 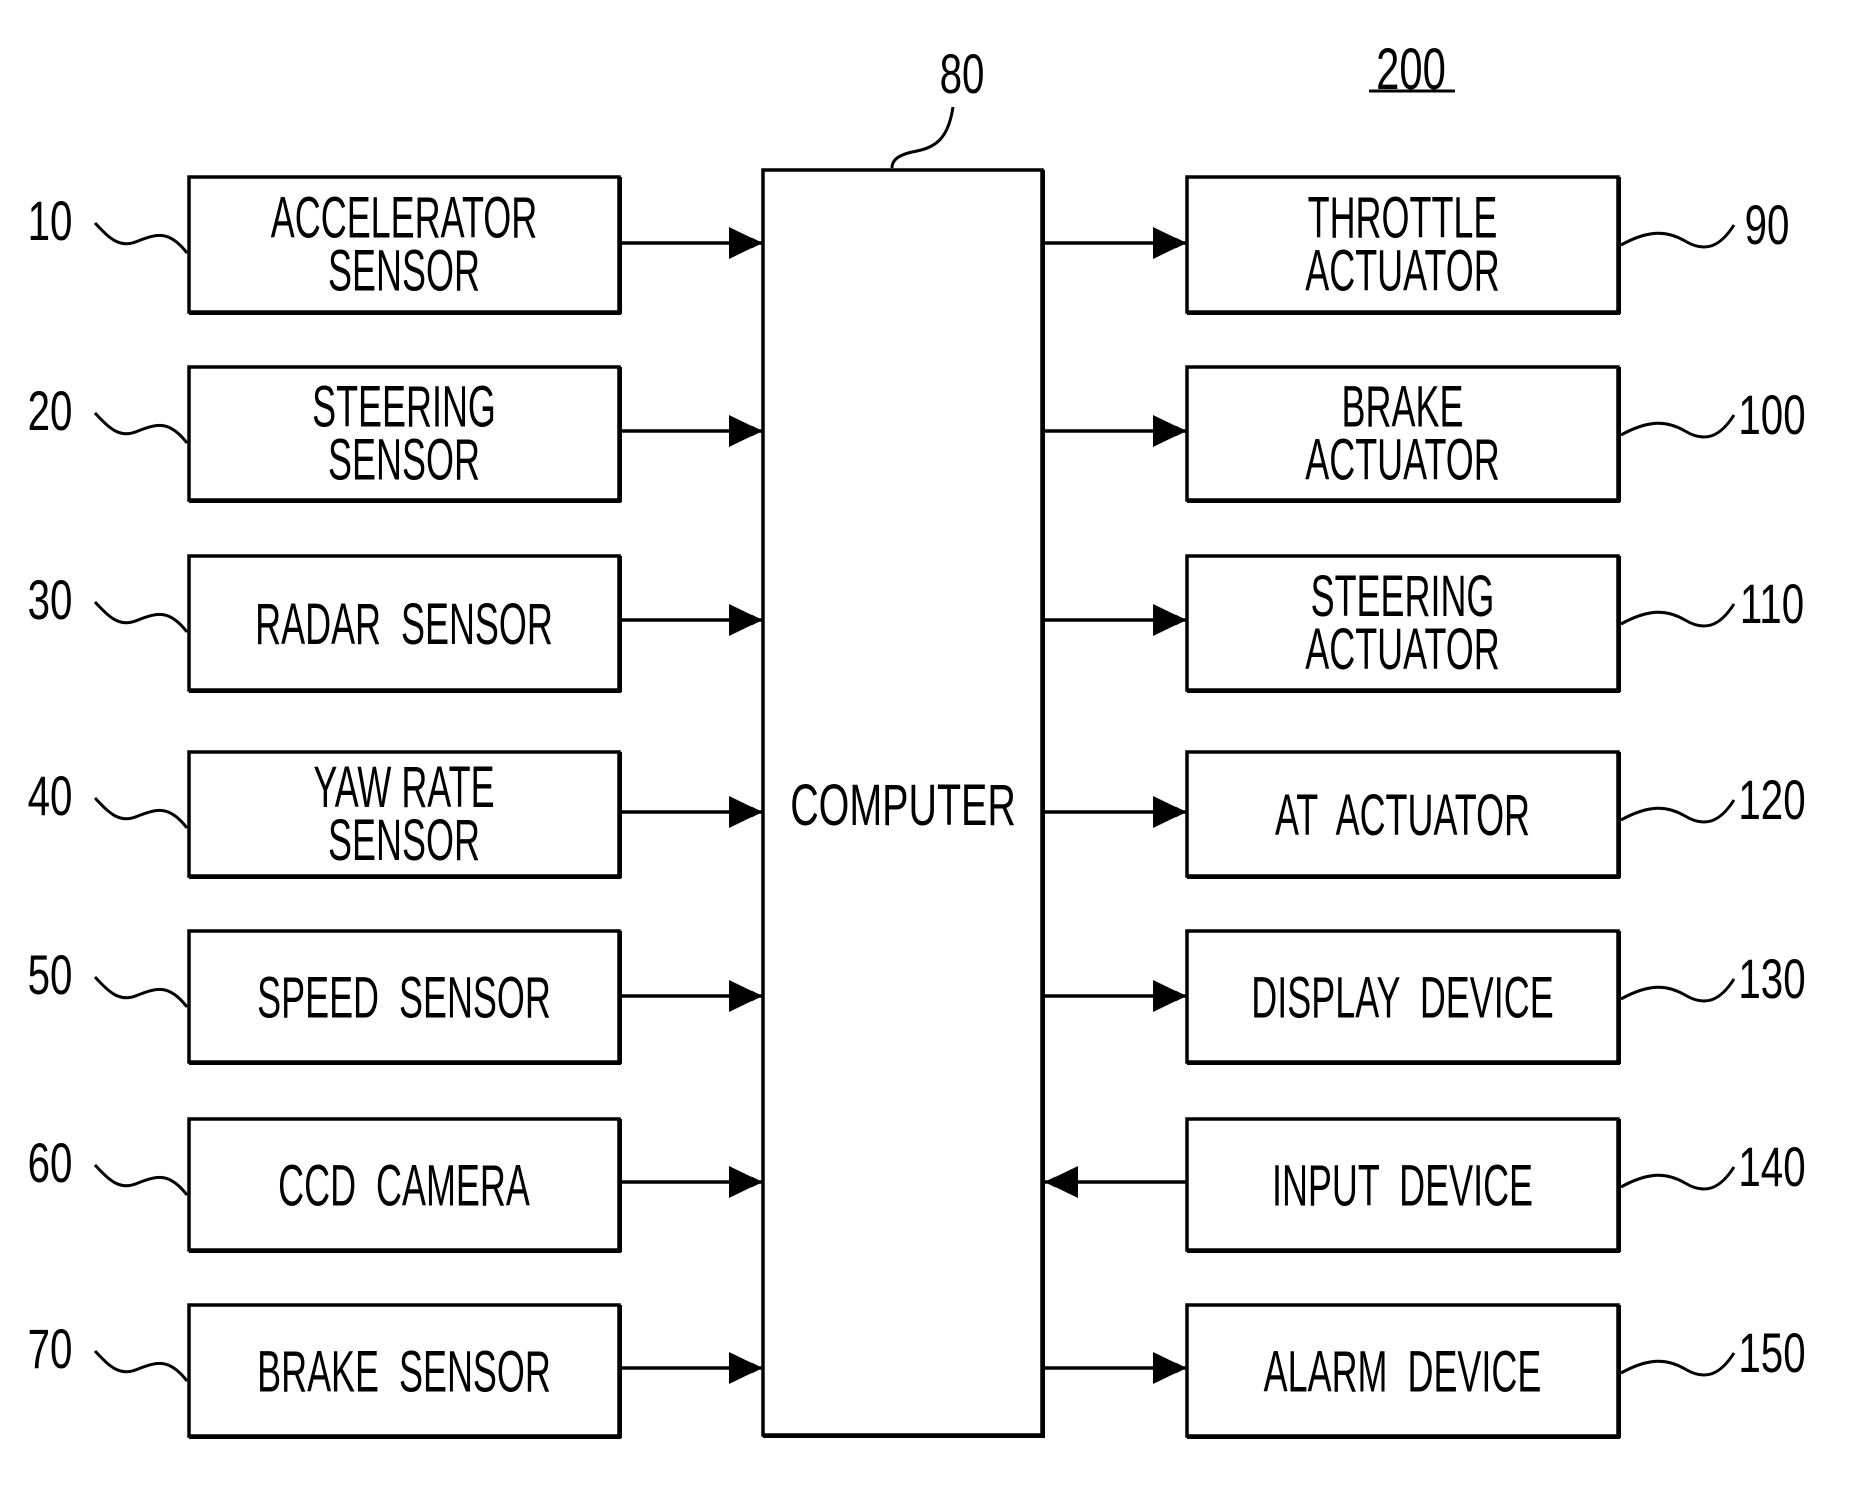 What do you see at coordinates (1767, 226) in the screenshot?
I see `reference-number: 90` at bounding box center [1767, 226].